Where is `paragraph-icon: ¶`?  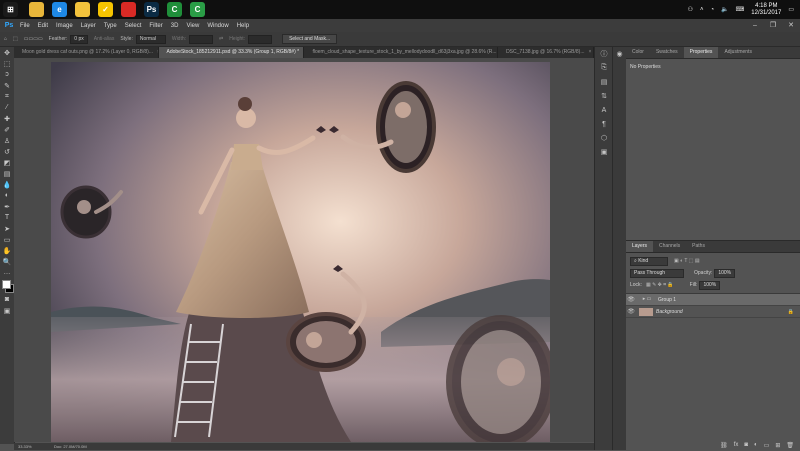
paragraph-icon: ¶ is located at coordinates (604, 124).